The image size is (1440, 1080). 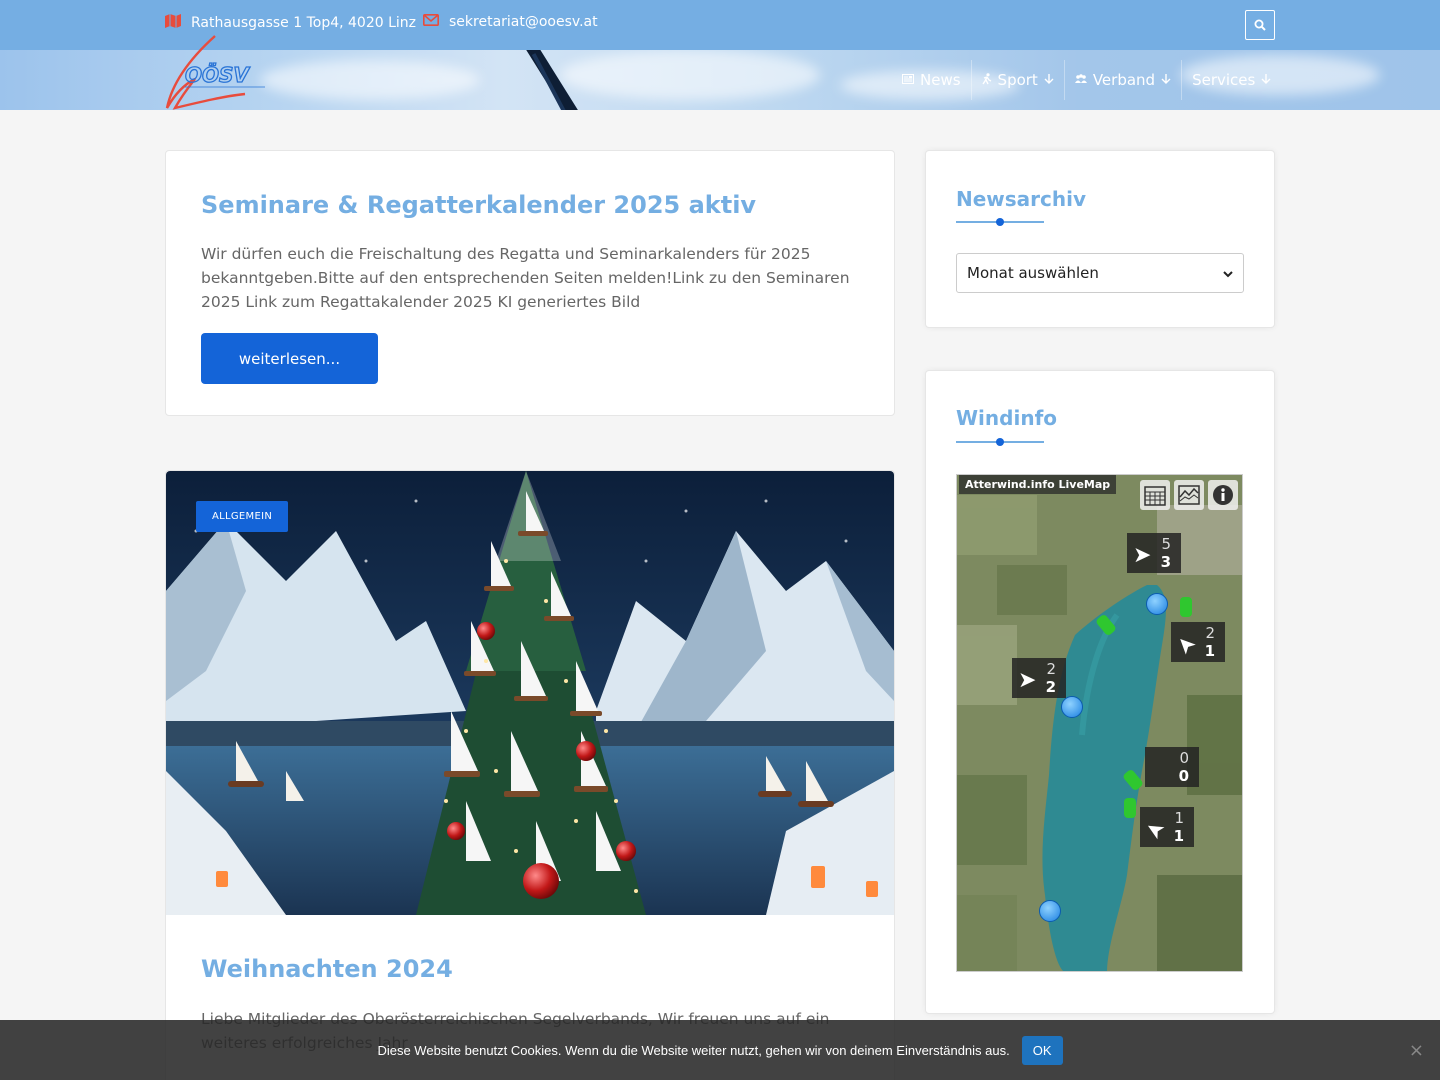 I want to click on widget-title: Windinfo, so click(x=1007, y=418).